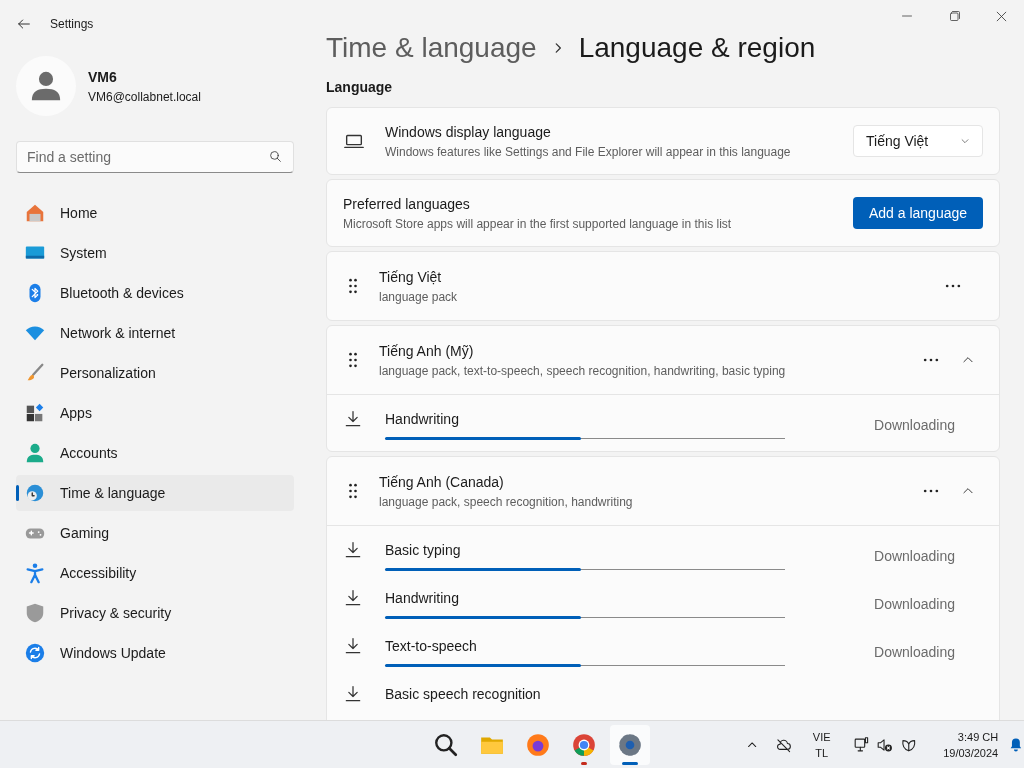 The width and height of the screenshot is (1024, 768). Describe the element at coordinates (155, 293) in the screenshot. I see `sidebar-item: Bluetooth & devices` at that location.